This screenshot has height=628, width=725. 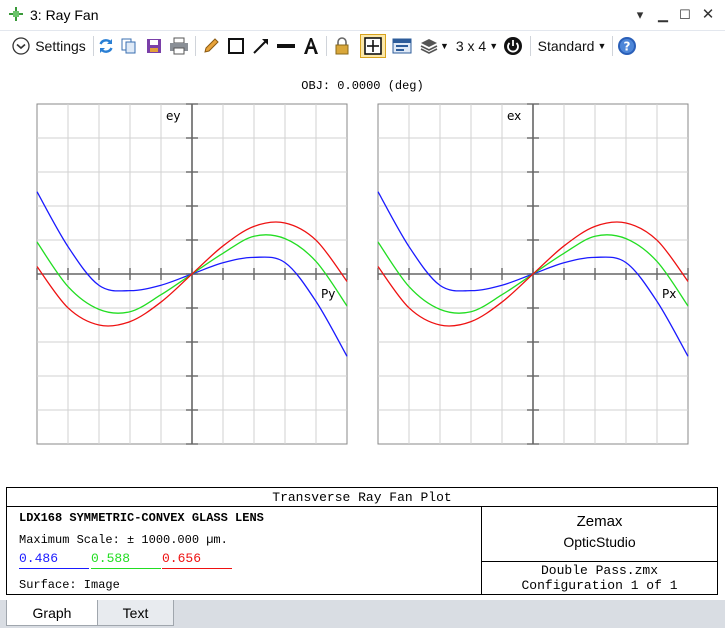 I want to click on pencil-tool-button, so click(x=211, y=46).